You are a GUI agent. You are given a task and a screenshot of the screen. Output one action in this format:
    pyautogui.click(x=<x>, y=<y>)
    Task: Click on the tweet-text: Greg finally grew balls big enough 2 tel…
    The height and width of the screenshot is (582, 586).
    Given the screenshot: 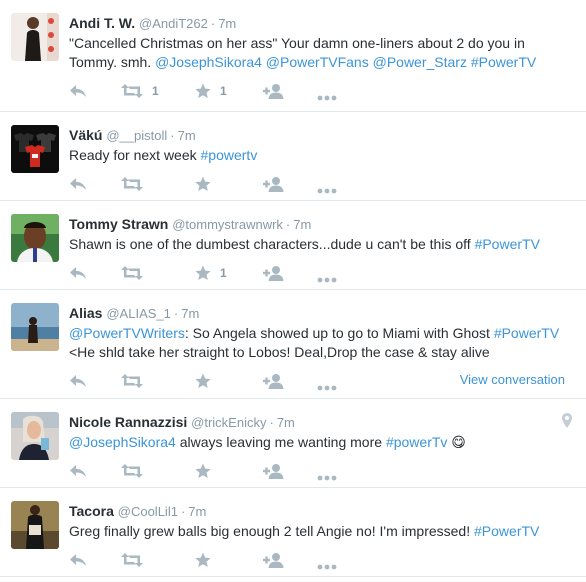 What is the action you would take?
    pyautogui.click(x=322, y=531)
    